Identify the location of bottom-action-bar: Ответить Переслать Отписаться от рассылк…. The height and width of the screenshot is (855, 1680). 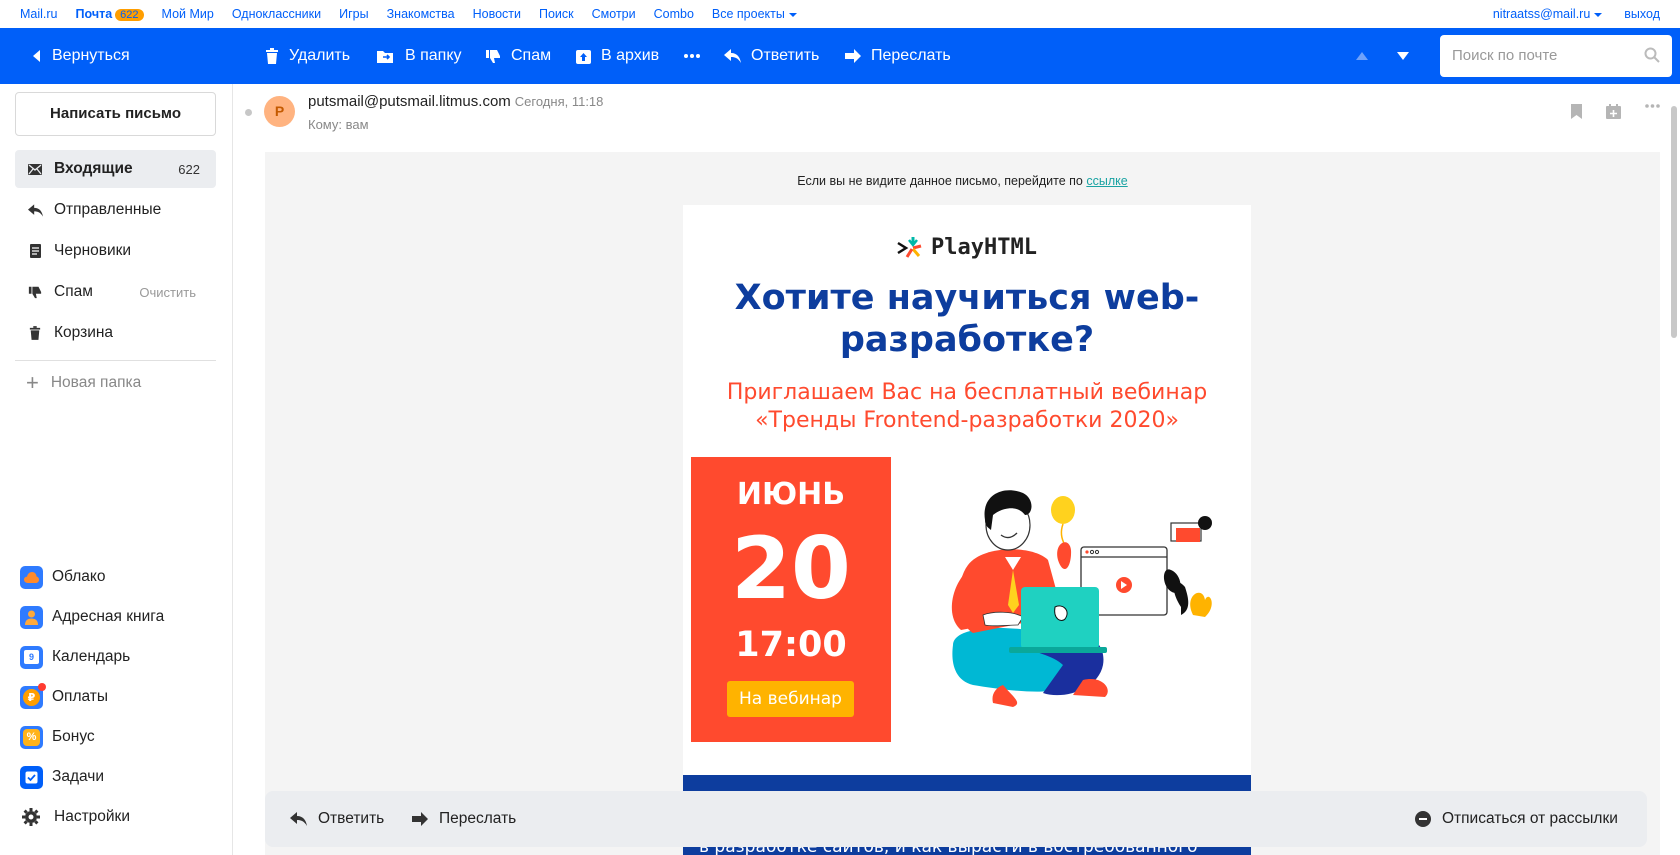
(956, 819).